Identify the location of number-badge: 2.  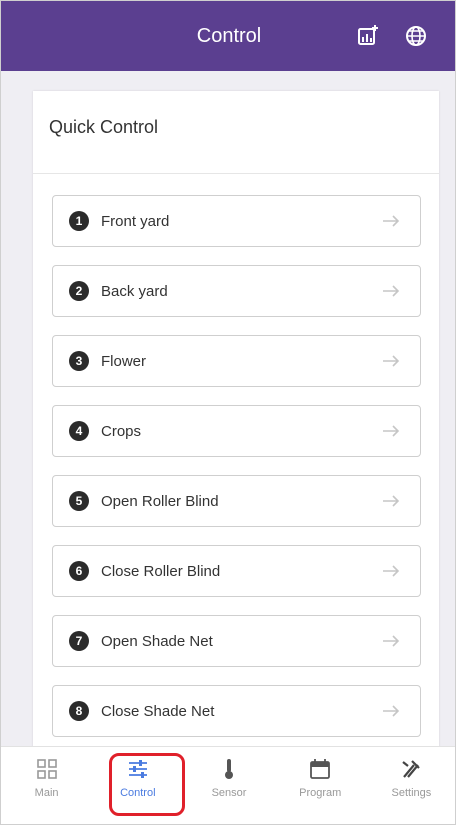
(79, 291).